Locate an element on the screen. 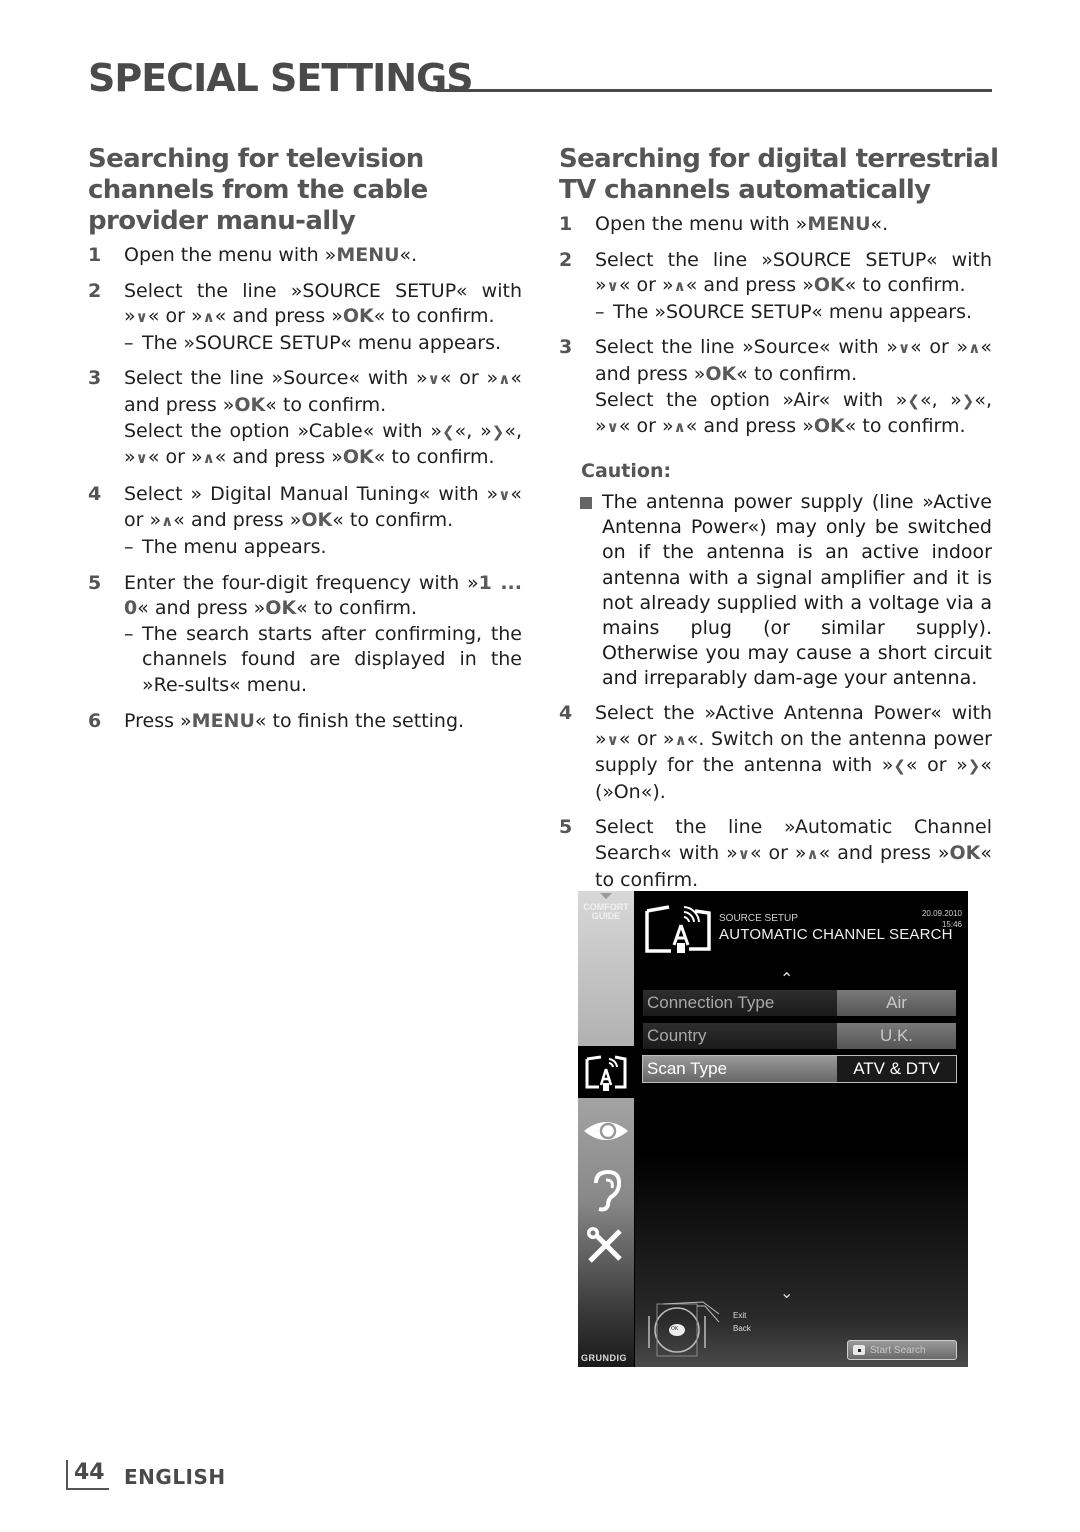 This screenshot has width=1080, height=1532. footer-language: ENGLISH is located at coordinates (175, 1477).